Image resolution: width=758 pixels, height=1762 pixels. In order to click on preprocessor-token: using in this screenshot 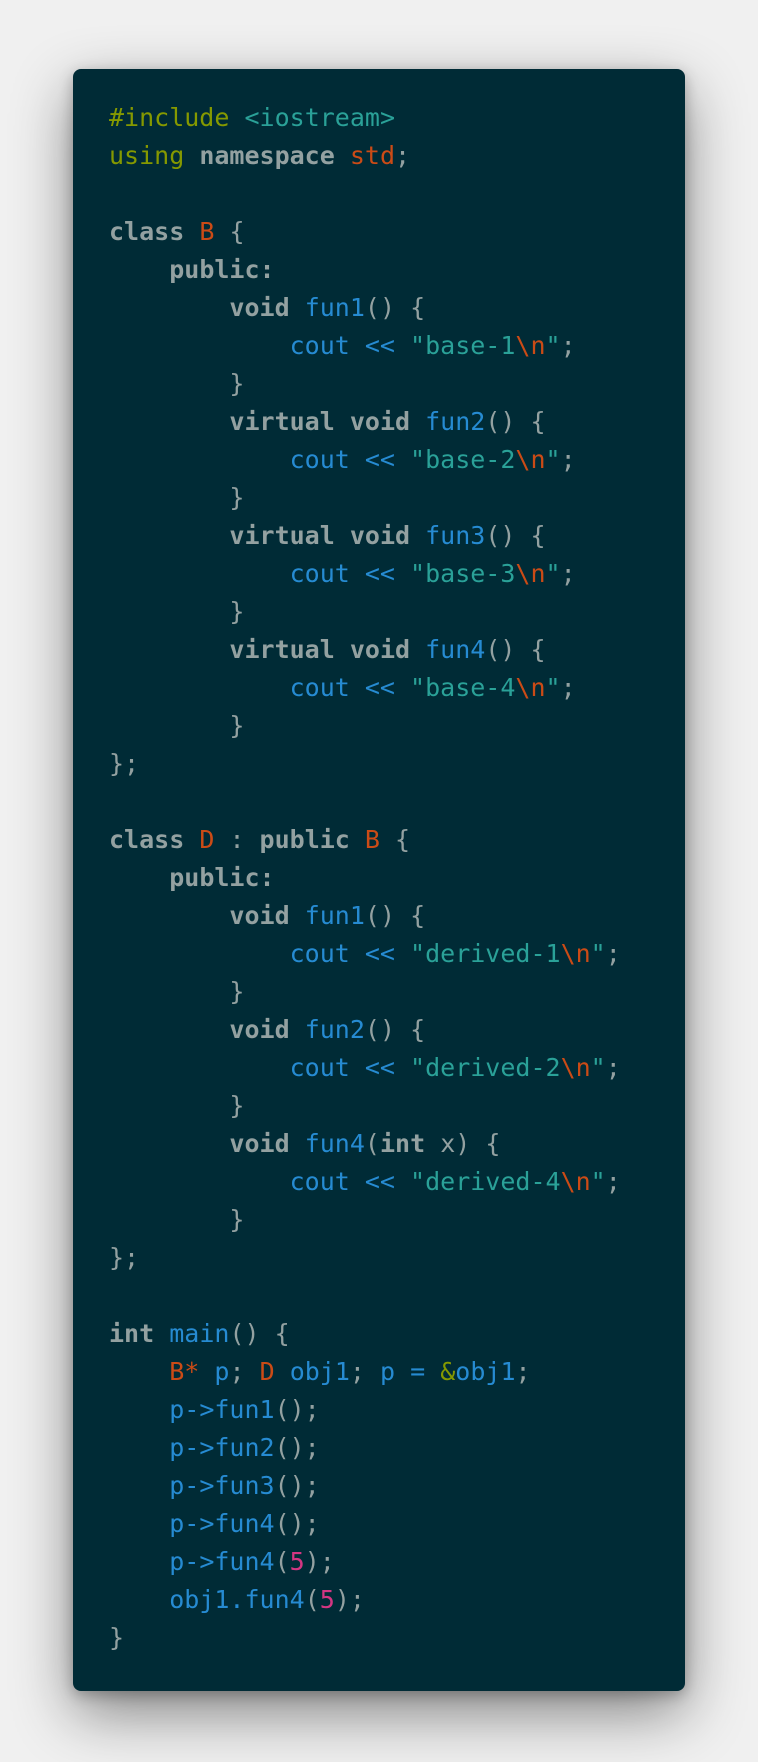, I will do `click(147, 155)`.